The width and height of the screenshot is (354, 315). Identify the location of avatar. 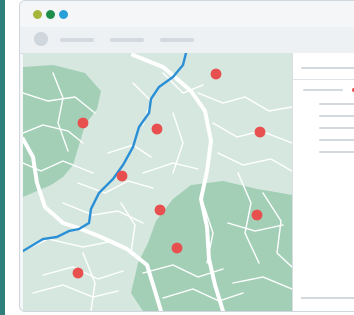
(41, 39).